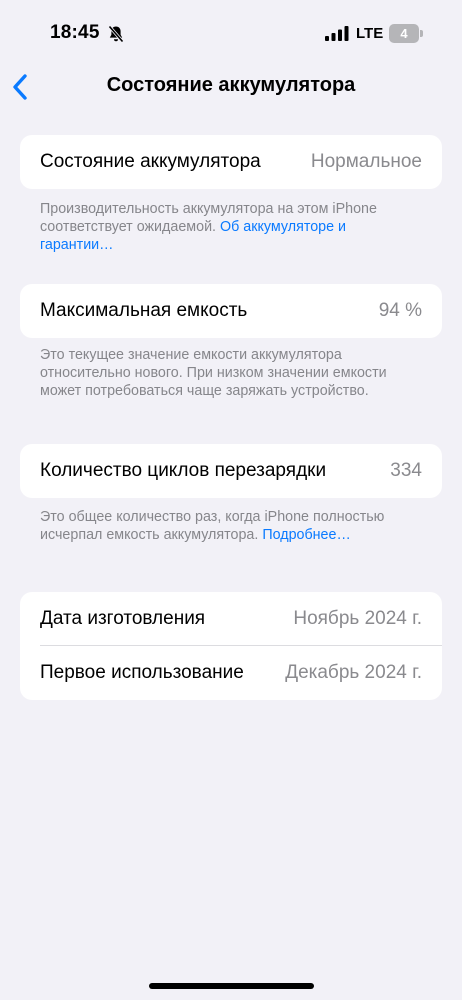  I want to click on battery-level: 4, so click(404, 33).